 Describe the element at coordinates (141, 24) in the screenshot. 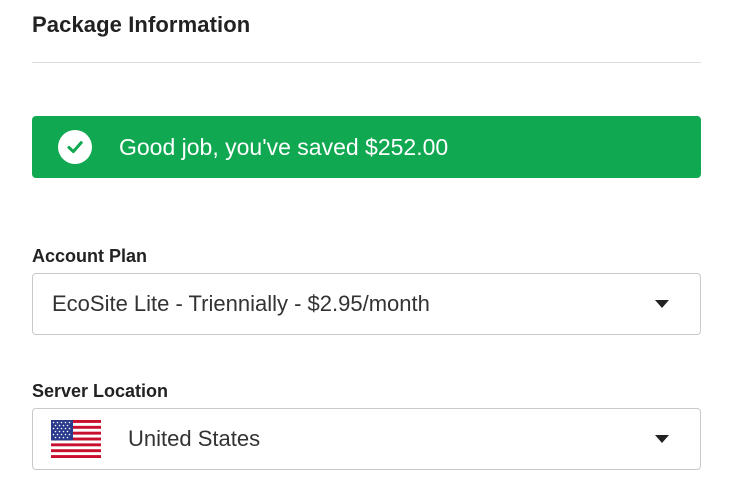

I see `section-title: Package Information` at that location.